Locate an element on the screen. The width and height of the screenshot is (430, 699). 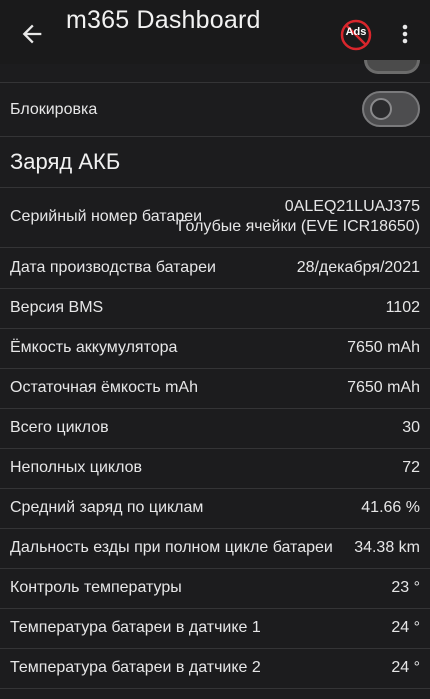
info-row-value: 41.66 % is located at coordinates (390, 507).